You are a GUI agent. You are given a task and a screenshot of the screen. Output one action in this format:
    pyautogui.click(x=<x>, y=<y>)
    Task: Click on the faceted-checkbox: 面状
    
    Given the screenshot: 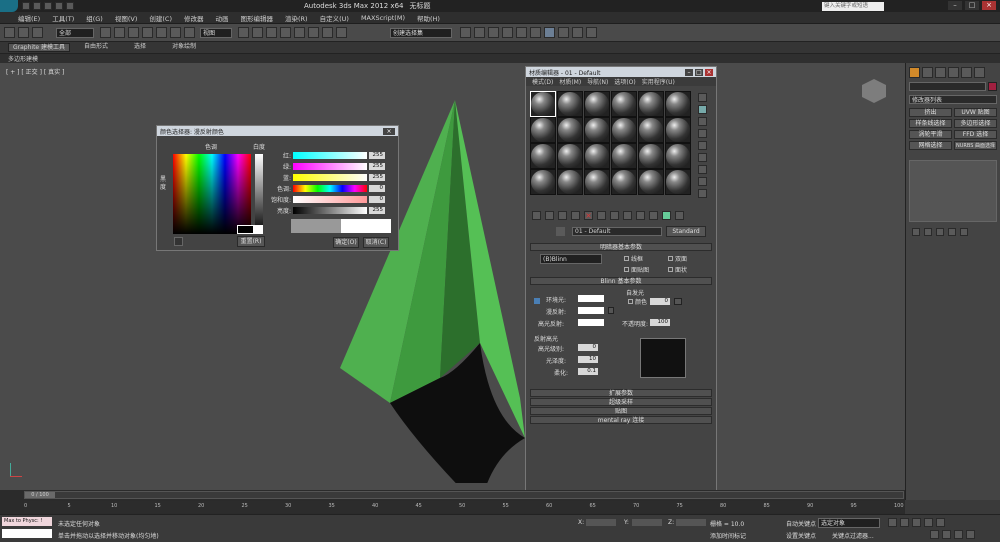 What is the action you would take?
    pyautogui.click(x=690, y=269)
    